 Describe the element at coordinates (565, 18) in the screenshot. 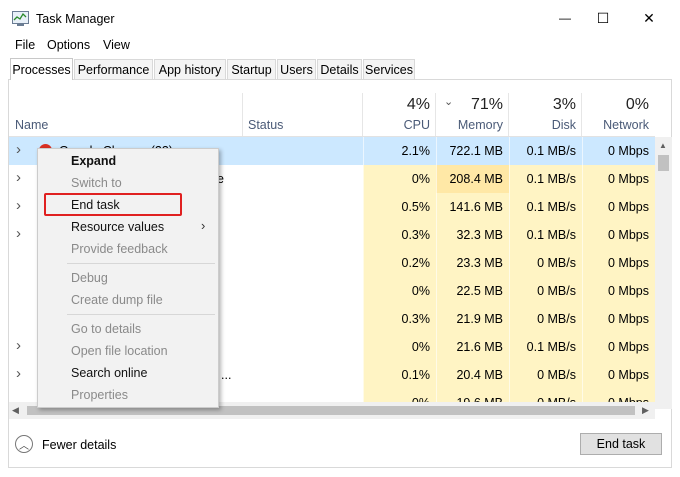

I see `minimize-icon: —` at that location.